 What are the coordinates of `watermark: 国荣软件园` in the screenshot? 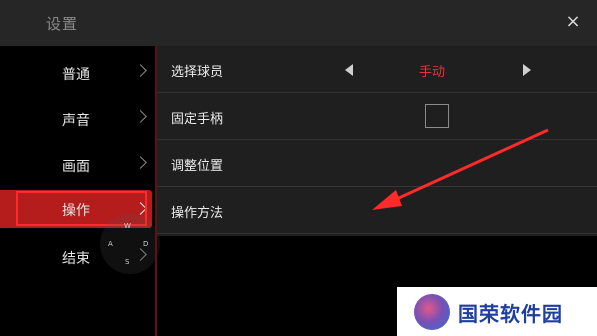 It's located at (497, 311).